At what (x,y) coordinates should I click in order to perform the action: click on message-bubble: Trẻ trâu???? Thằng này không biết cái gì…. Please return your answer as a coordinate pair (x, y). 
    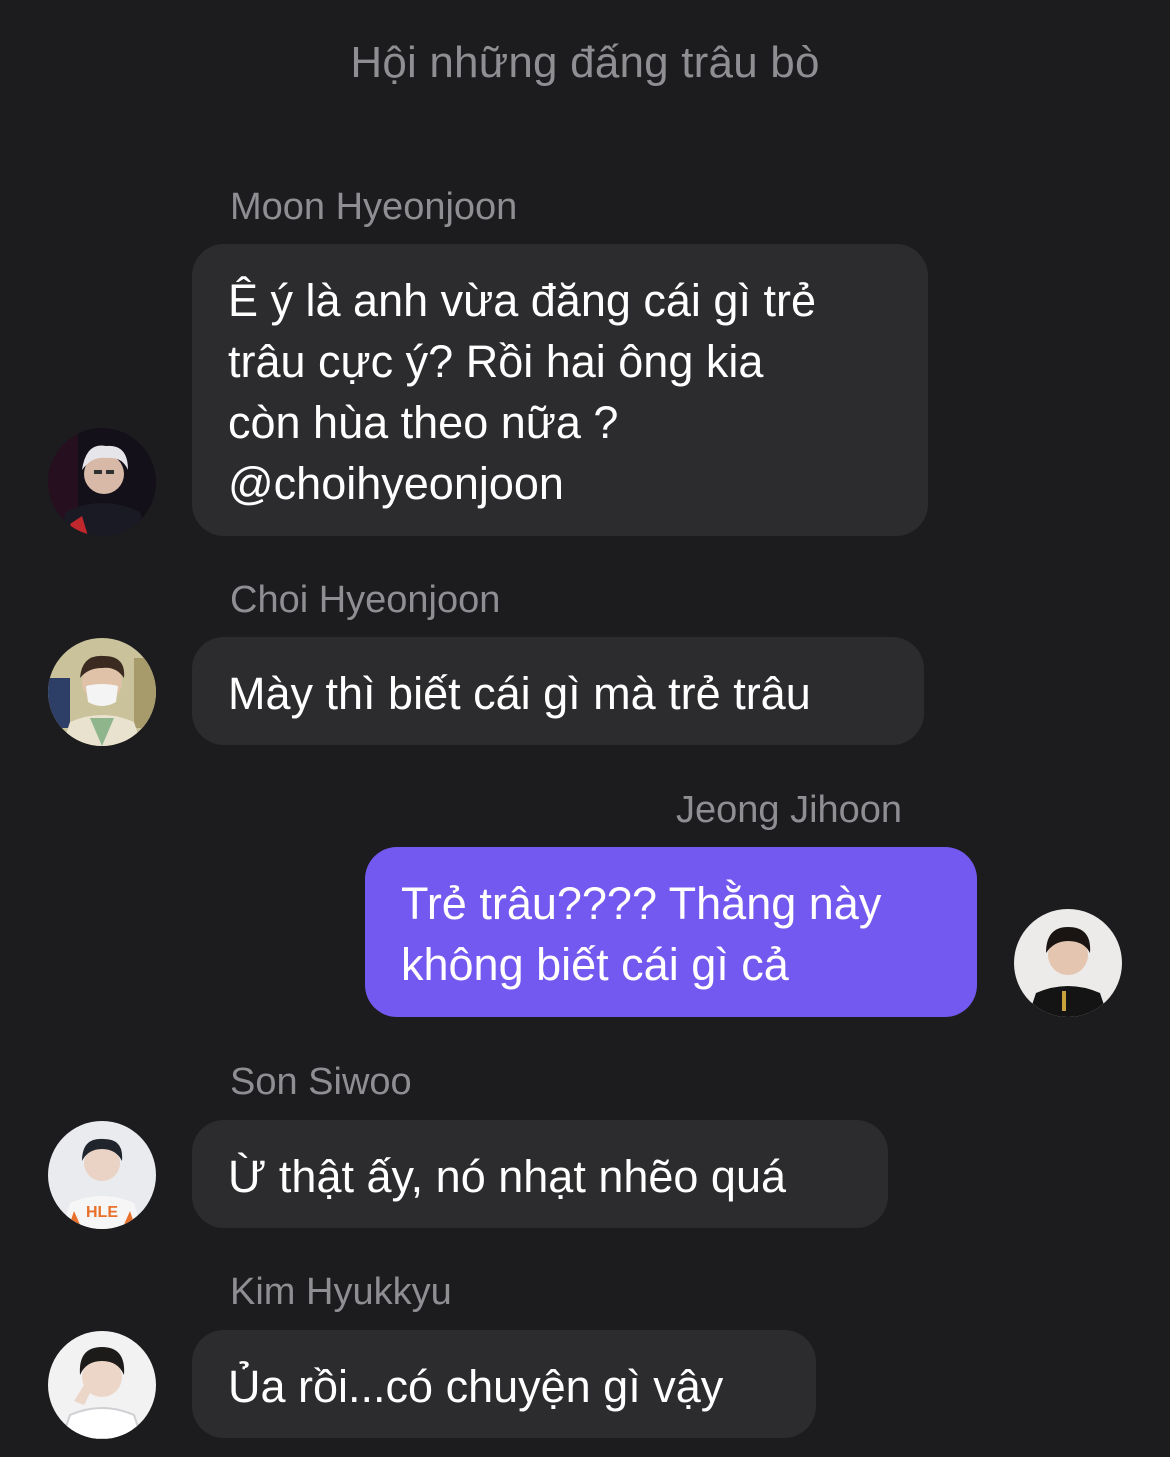
    Looking at the image, I should click on (671, 932).